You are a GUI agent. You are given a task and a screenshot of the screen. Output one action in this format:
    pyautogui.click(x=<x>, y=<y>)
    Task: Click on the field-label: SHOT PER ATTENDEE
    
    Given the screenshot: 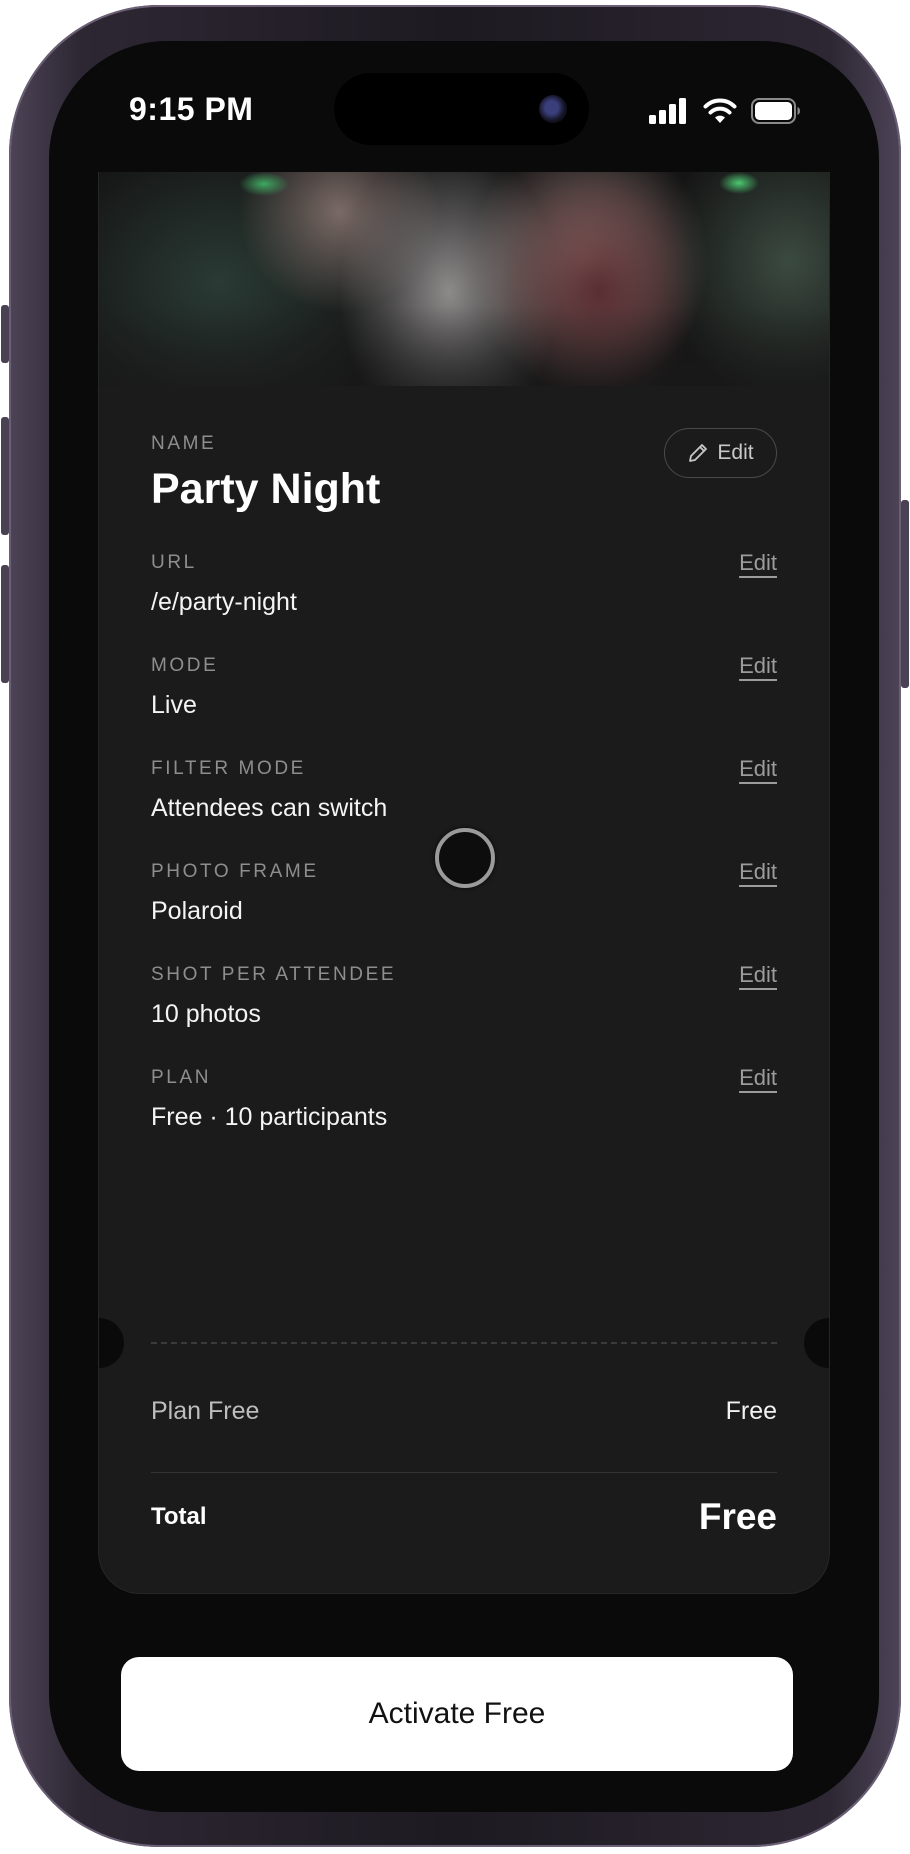 What is the action you would take?
    pyautogui.click(x=274, y=974)
    